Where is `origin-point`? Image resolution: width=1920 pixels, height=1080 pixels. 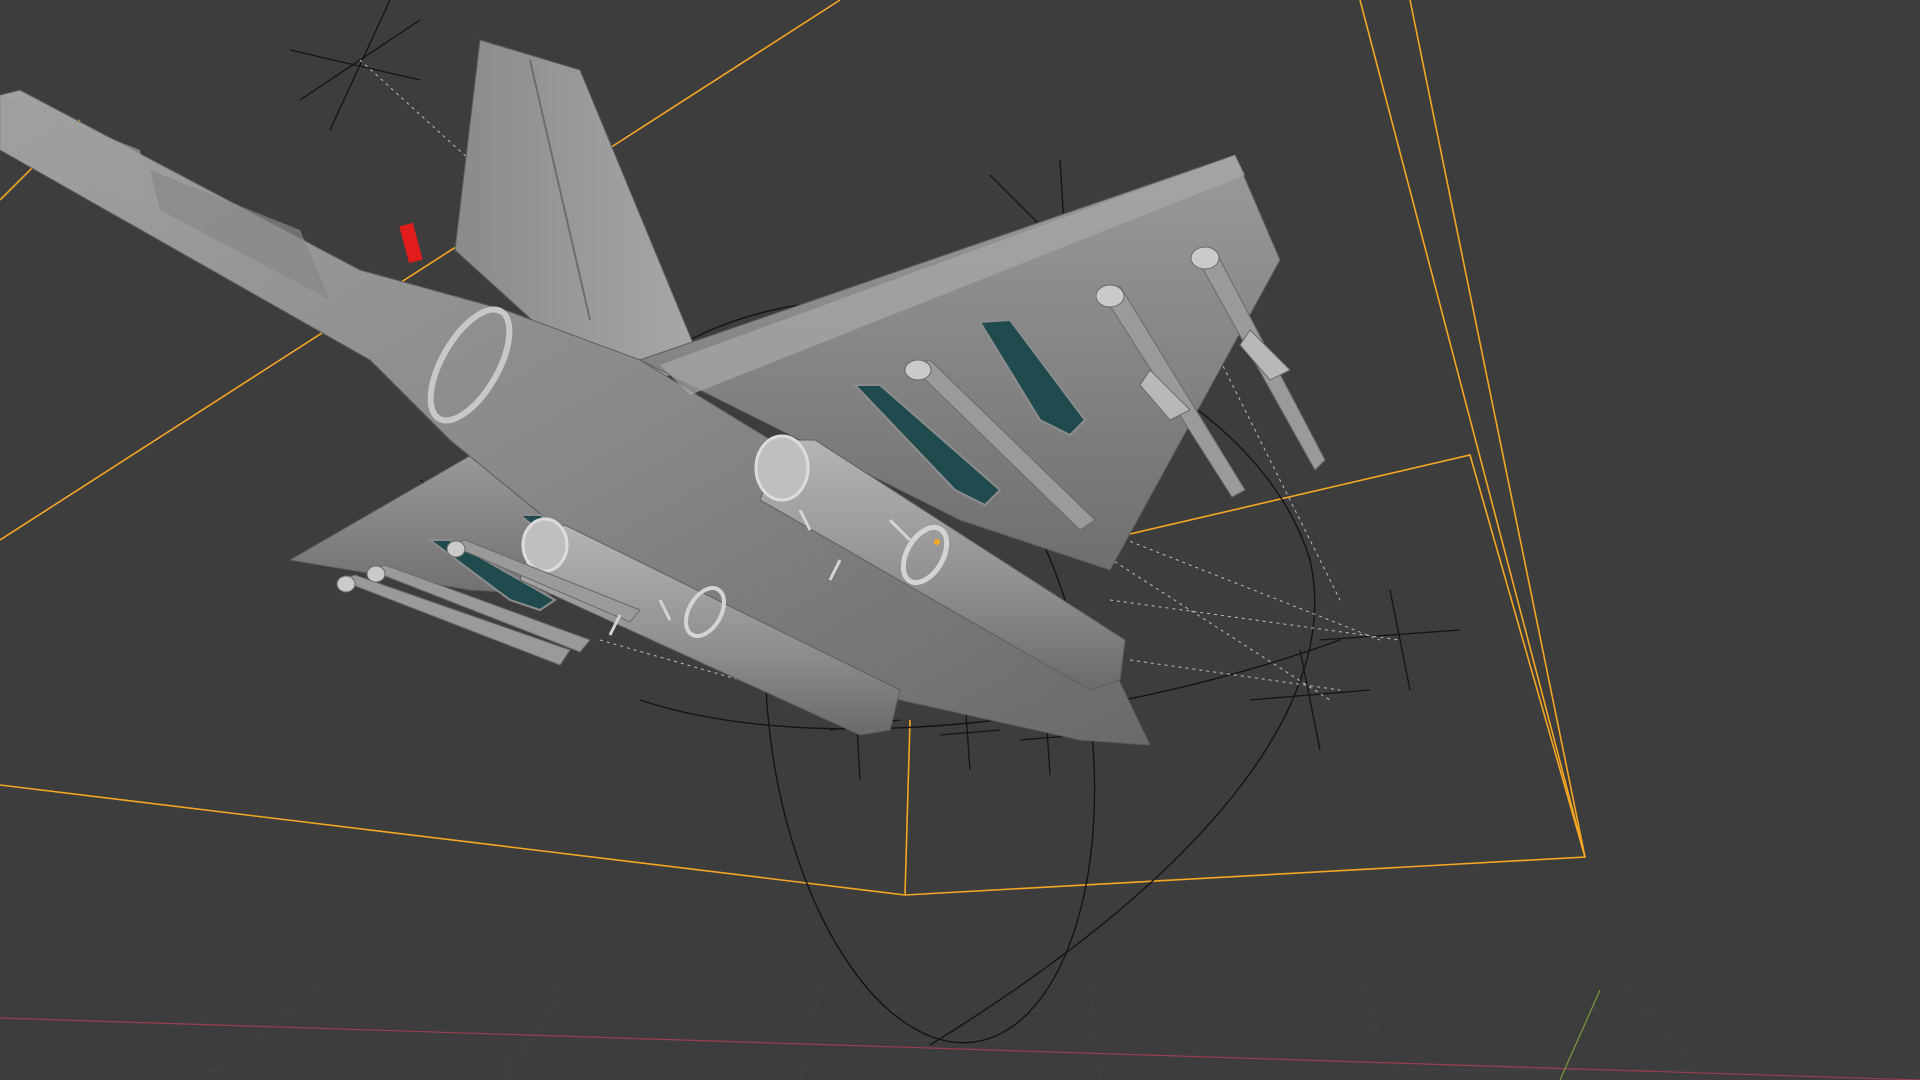
origin-point is located at coordinates (937, 542).